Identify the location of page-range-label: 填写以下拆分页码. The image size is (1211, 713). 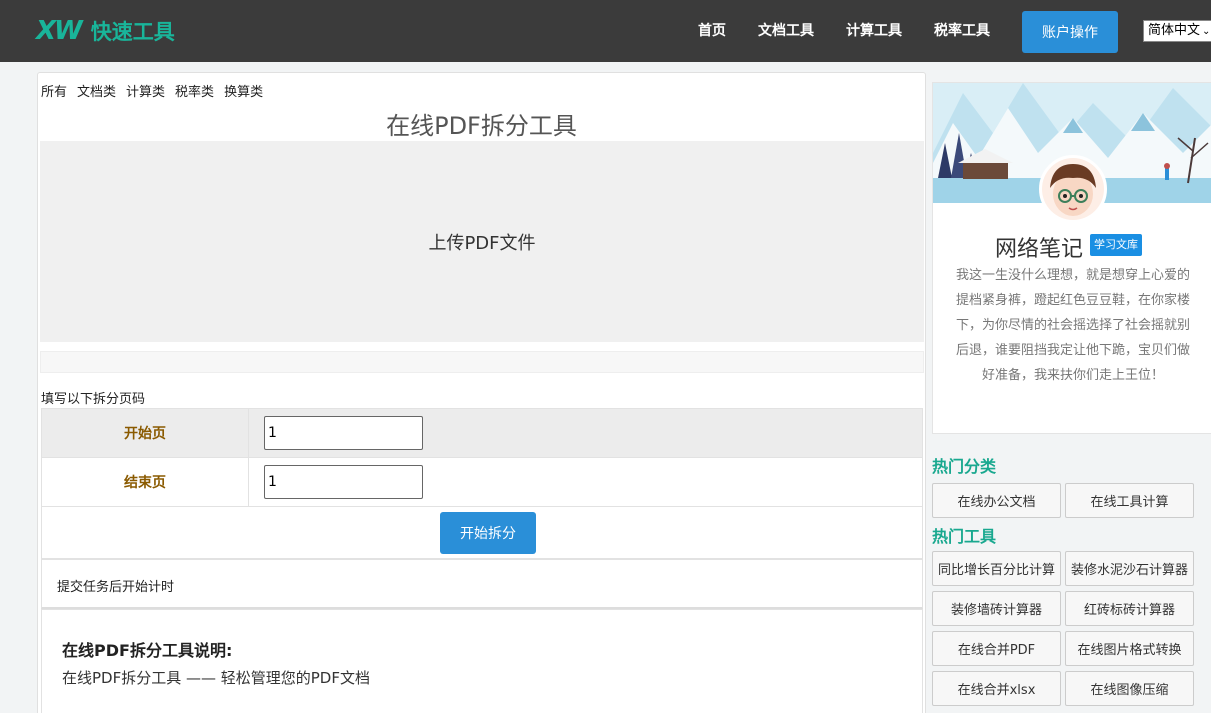
(93, 399).